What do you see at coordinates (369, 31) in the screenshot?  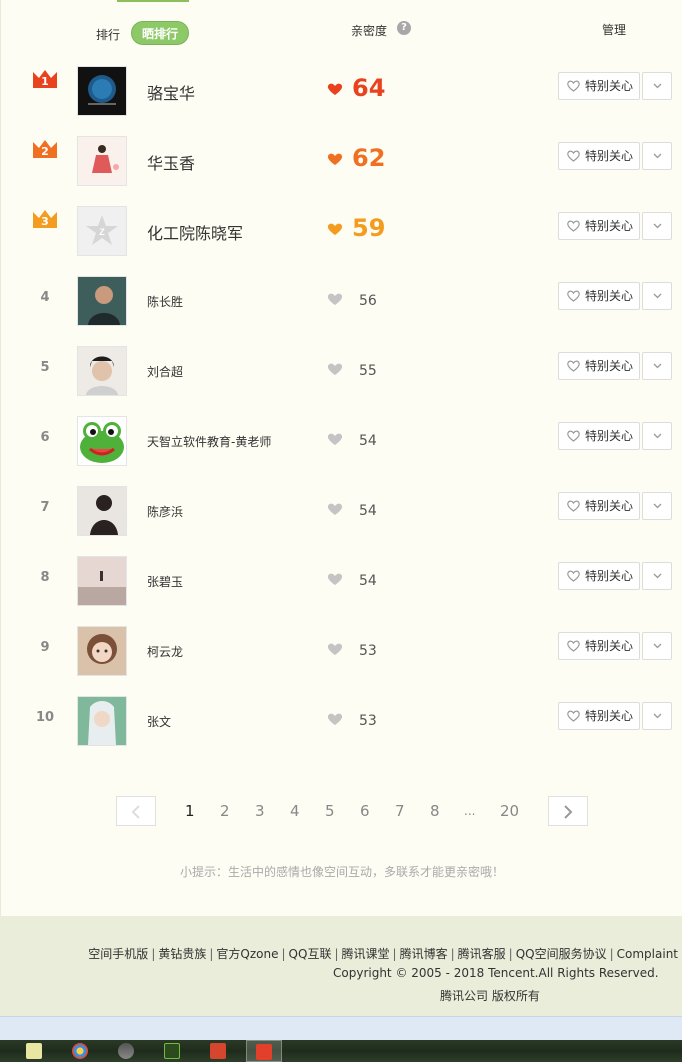 I see `closeness-column-label: 亲密度` at bounding box center [369, 31].